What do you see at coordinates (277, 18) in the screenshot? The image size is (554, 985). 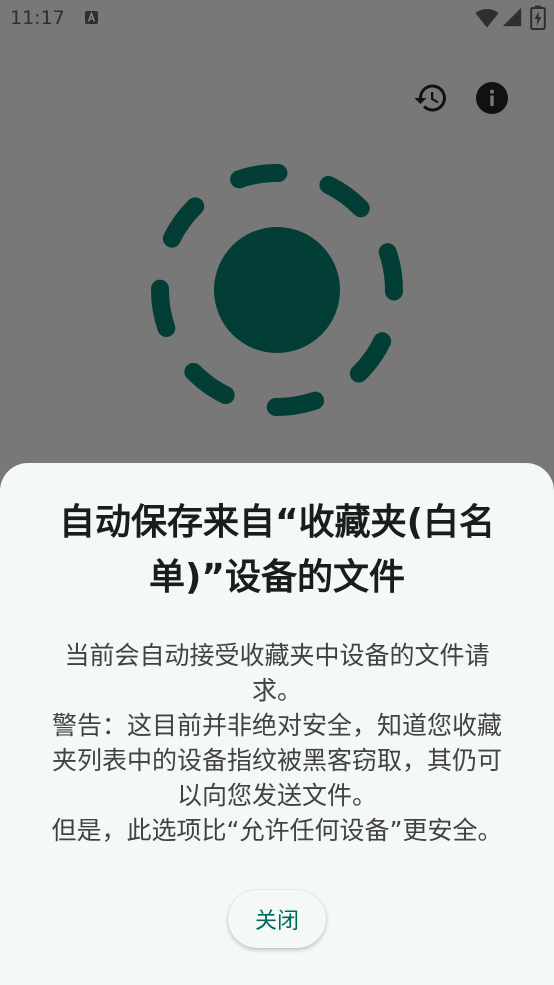 I see `status-bar: 11:17` at bounding box center [277, 18].